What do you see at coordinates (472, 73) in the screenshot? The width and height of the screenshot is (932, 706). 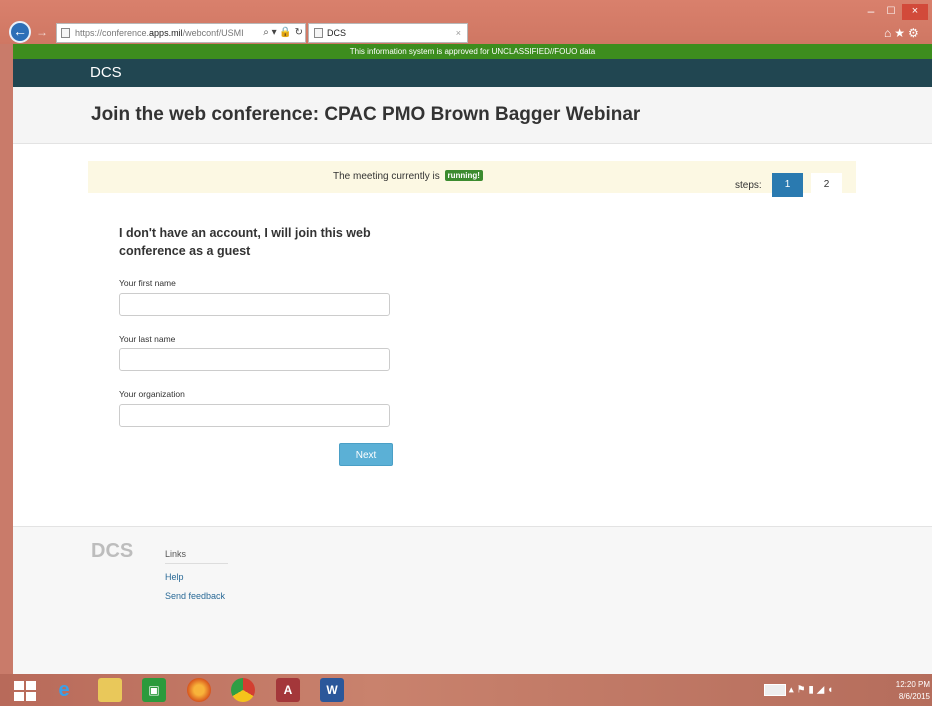 I see `navbar: DCS` at bounding box center [472, 73].